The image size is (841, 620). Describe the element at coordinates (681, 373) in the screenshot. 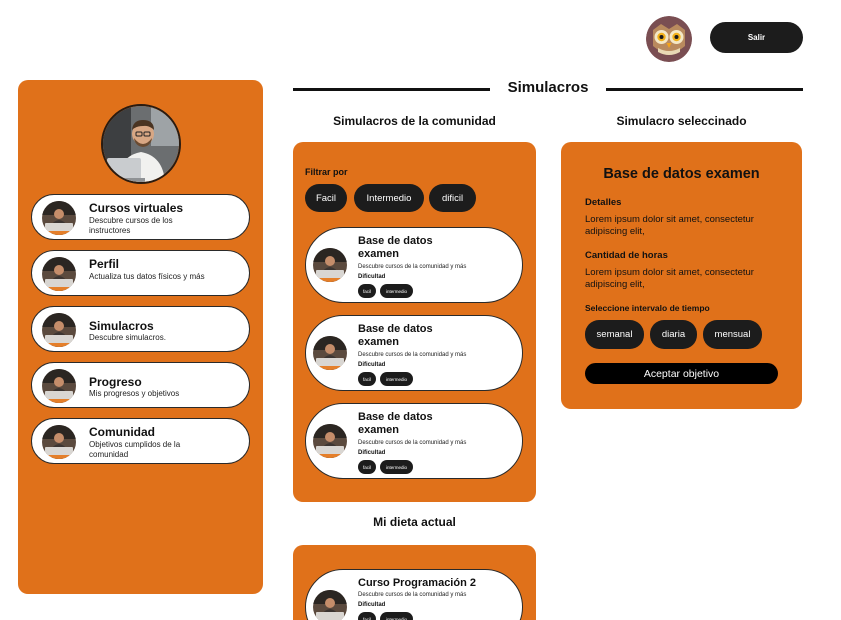

I see `accept-goal-button: Aceptar objetivo` at that location.